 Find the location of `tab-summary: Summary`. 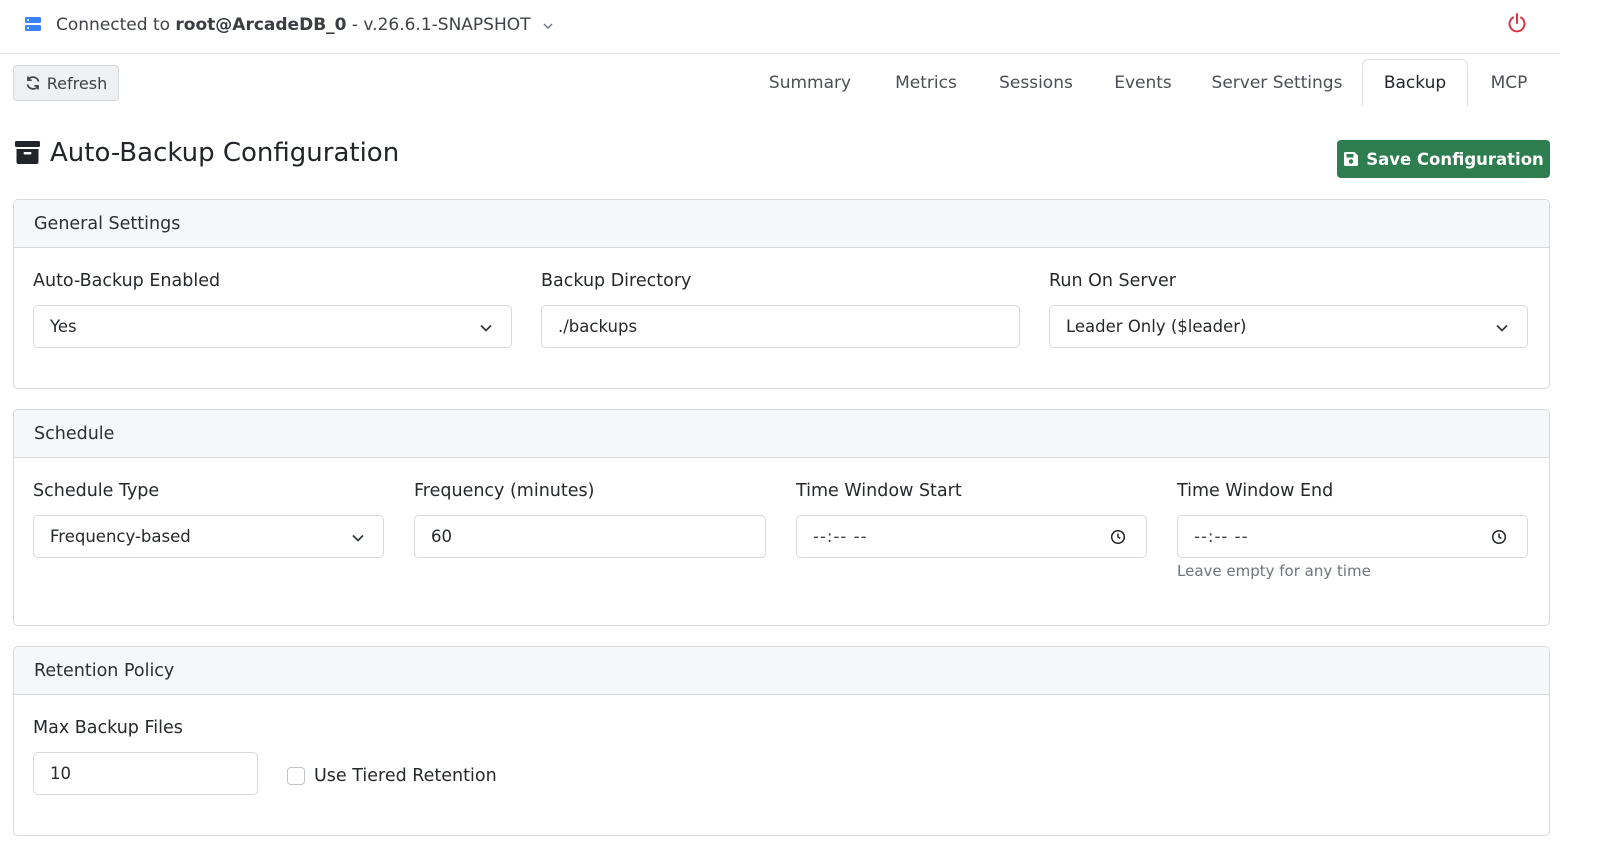

tab-summary: Summary is located at coordinates (810, 83).